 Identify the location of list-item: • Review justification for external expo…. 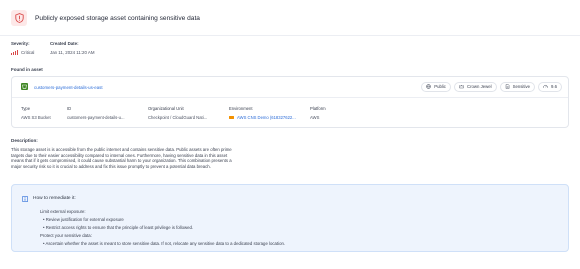
(83, 219).